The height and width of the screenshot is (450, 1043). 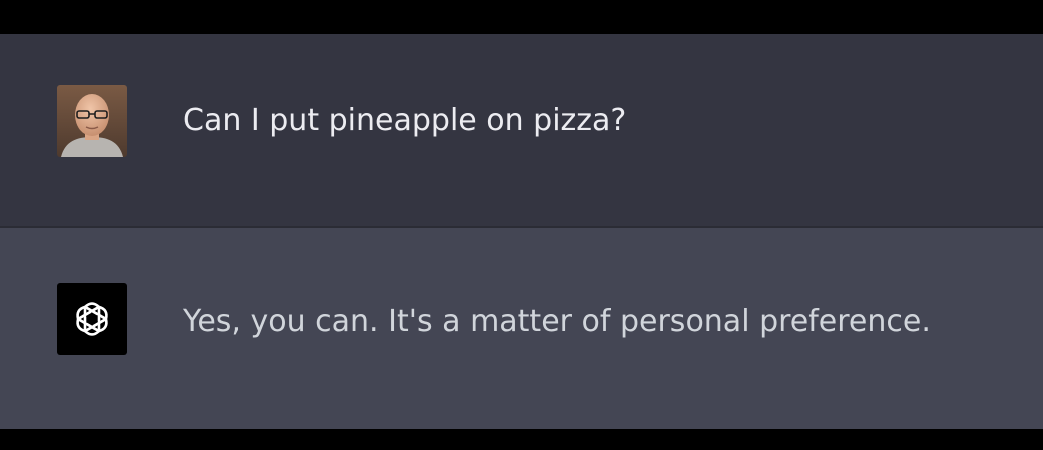 I want to click on assistant-avatar, so click(x=92, y=319).